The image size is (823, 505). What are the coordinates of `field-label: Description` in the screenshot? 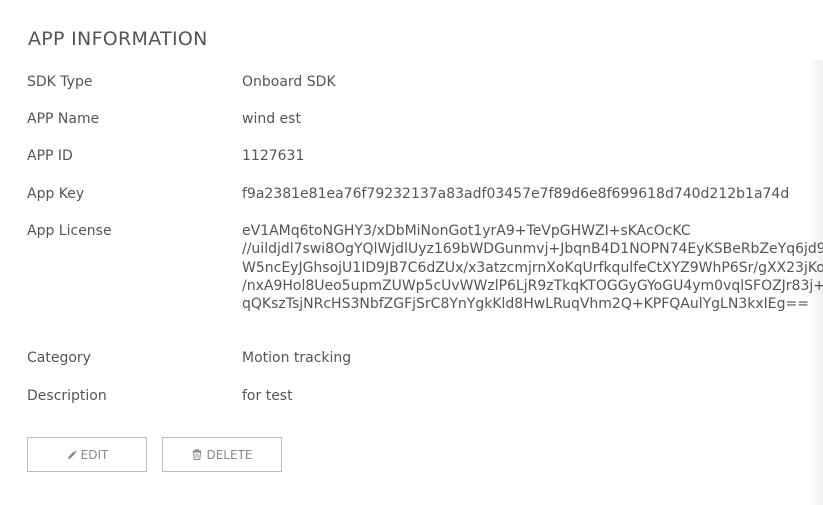 It's located at (67, 396).